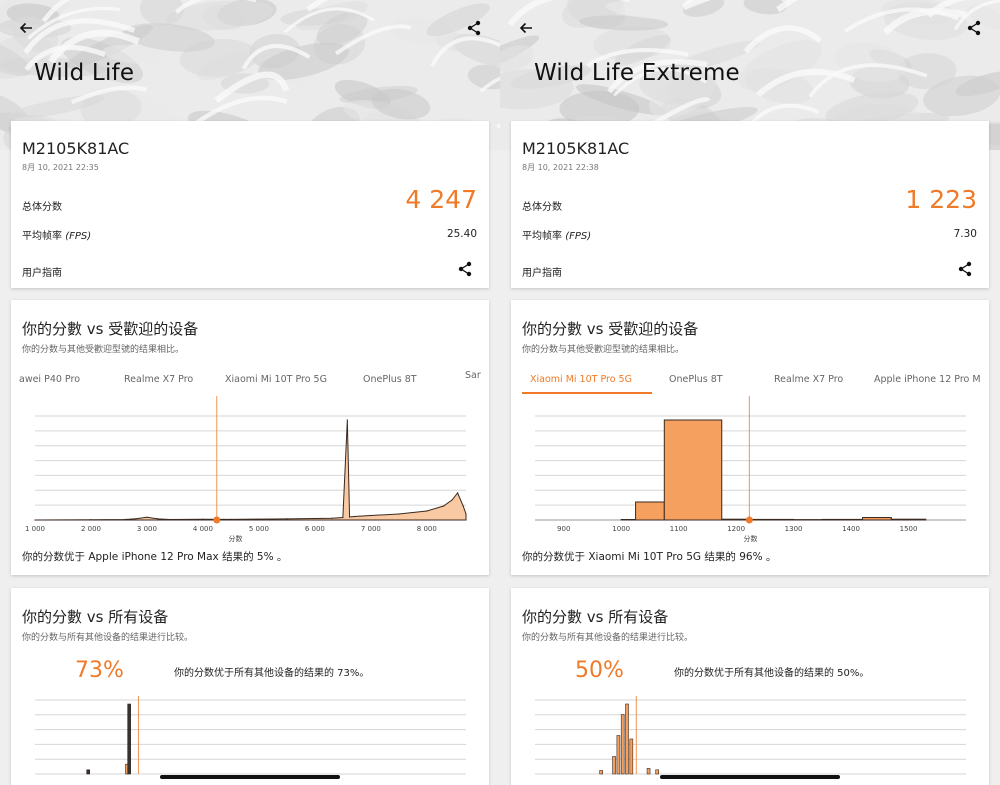  Describe the element at coordinates (49, 379) in the screenshot. I see `device-tab: awei P40 Pro` at that location.